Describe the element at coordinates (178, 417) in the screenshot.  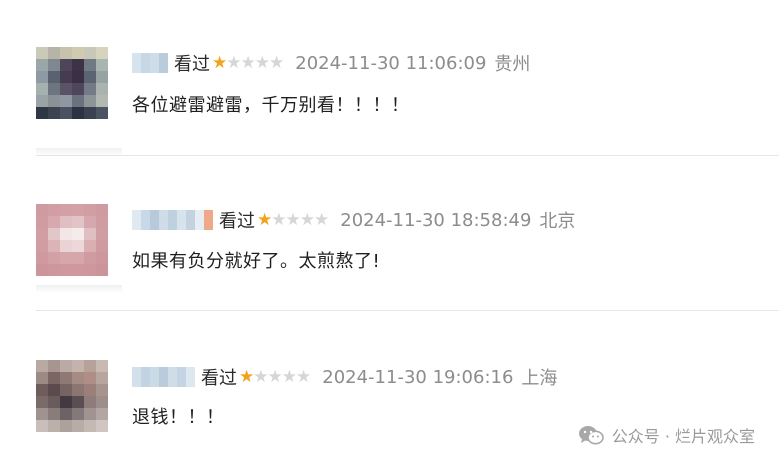
I see `comment-text: 退钱！！！` at that location.